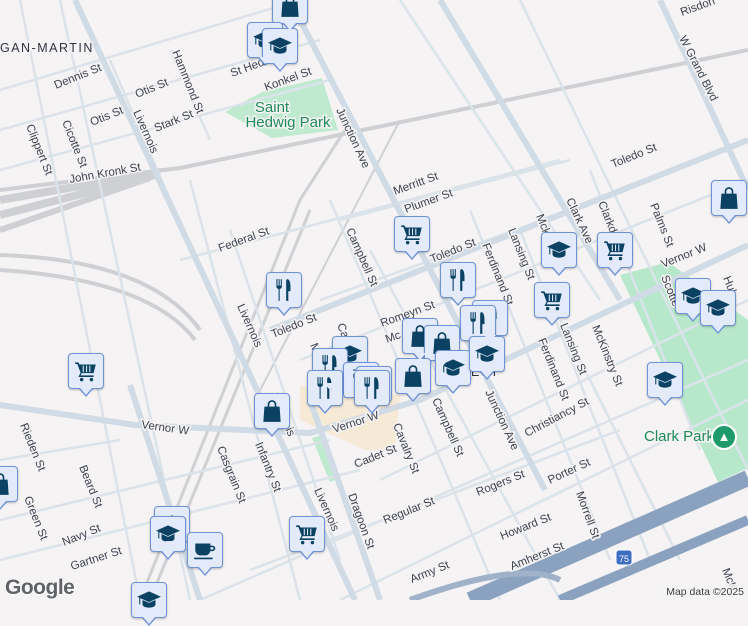 Image resolution: width=748 pixels, height=626 pixels. What do you see at coordinates (679, 436) in the screenshot?
I see `park-label: Clark Park` at bounding box center [679, 436].